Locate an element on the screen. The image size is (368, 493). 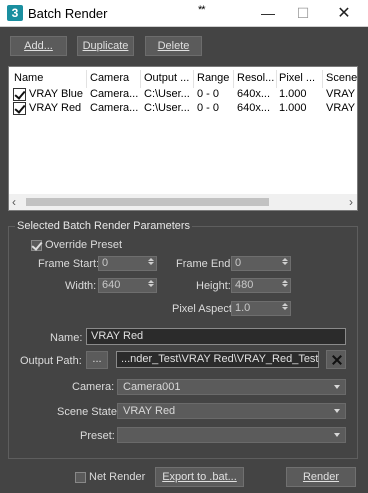
column-header-scene-state: Scene S is located at coordinates (341, 78).